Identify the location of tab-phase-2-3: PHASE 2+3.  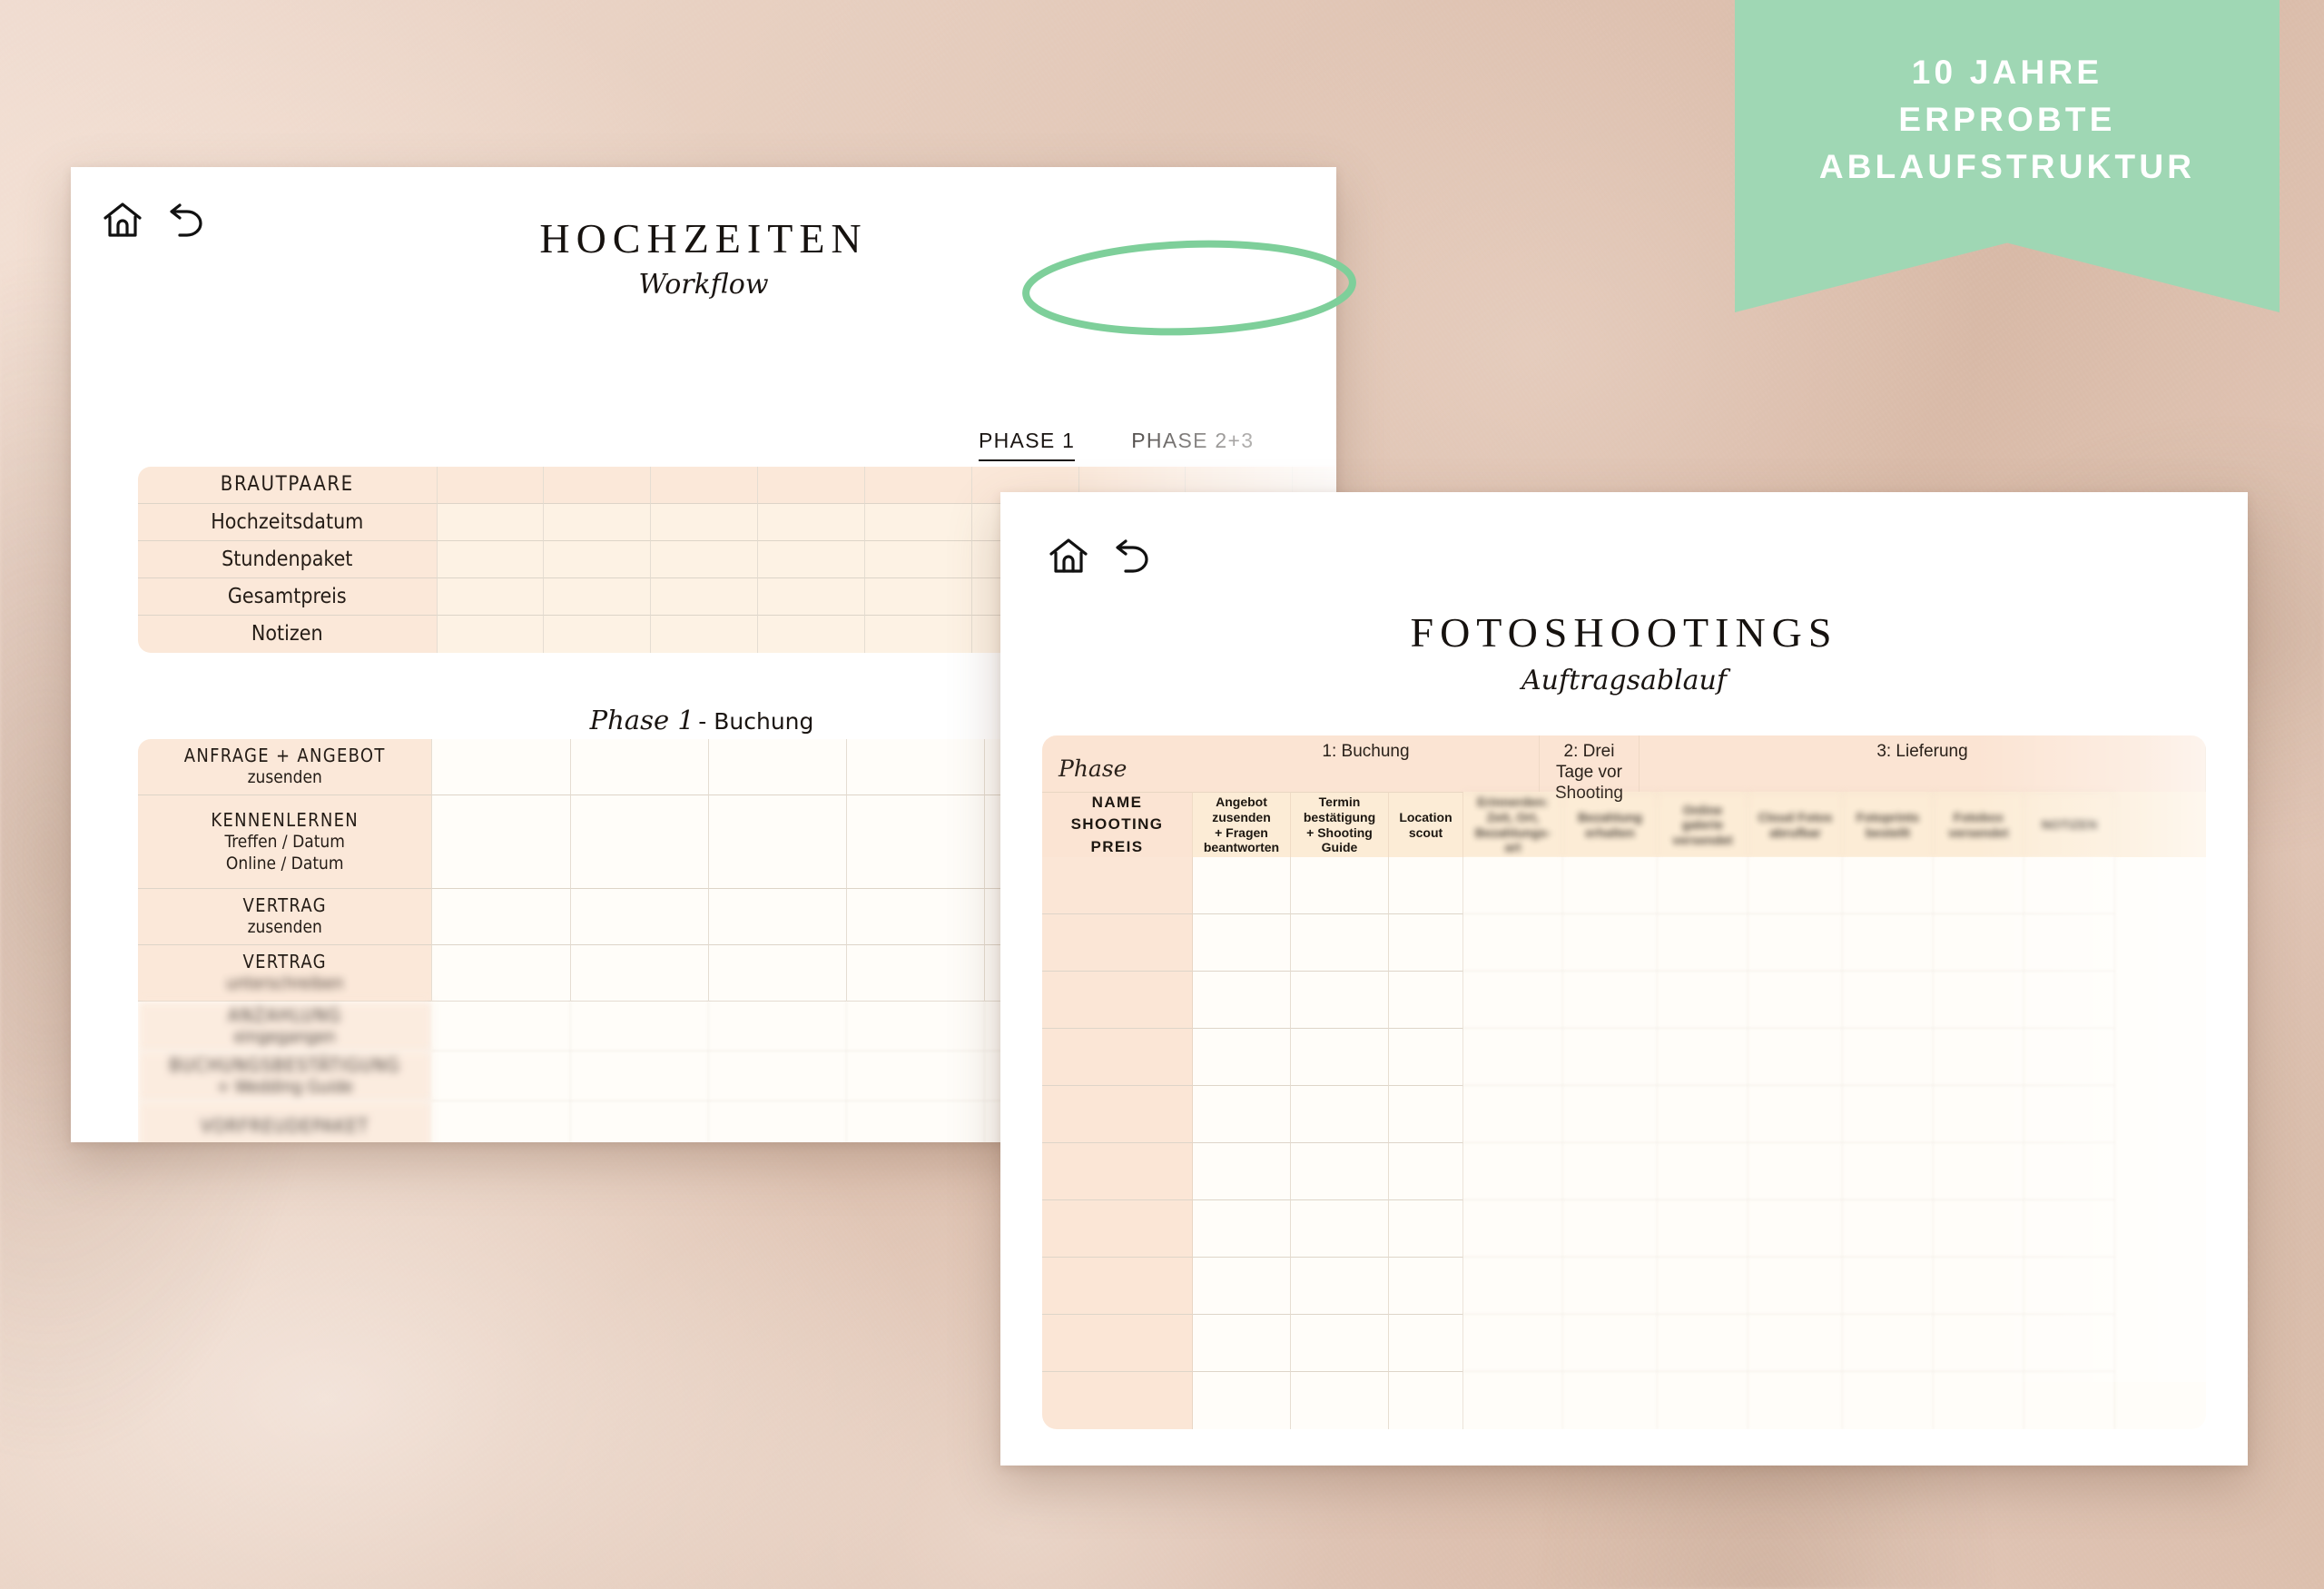
(1192, 445).